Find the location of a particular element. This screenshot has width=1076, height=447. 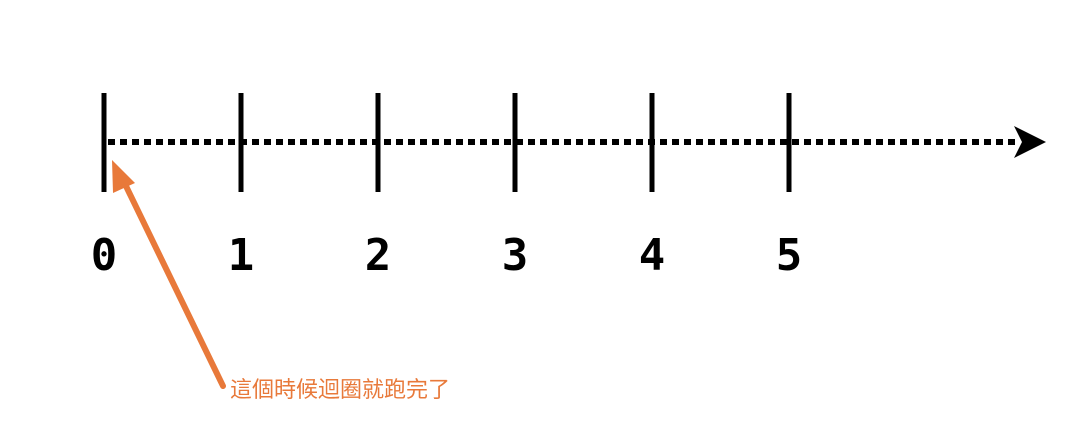

tick-label-3: 3 is located at coordinates (515, 255).